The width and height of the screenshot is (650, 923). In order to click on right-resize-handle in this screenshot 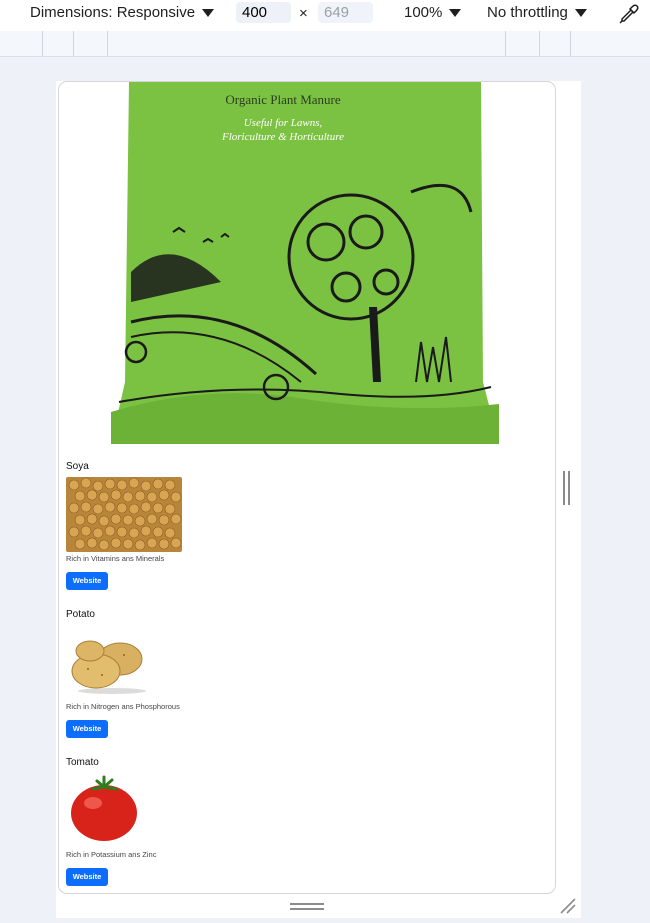, I will do `click(567, 488)`.